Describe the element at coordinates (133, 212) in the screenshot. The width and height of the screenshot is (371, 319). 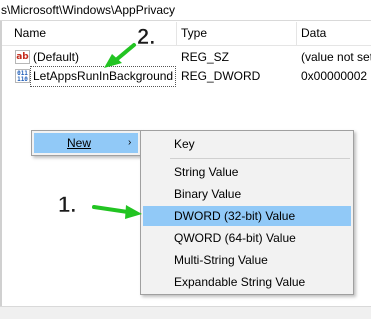
I see `annotation-arrowhead-step1` at that location.